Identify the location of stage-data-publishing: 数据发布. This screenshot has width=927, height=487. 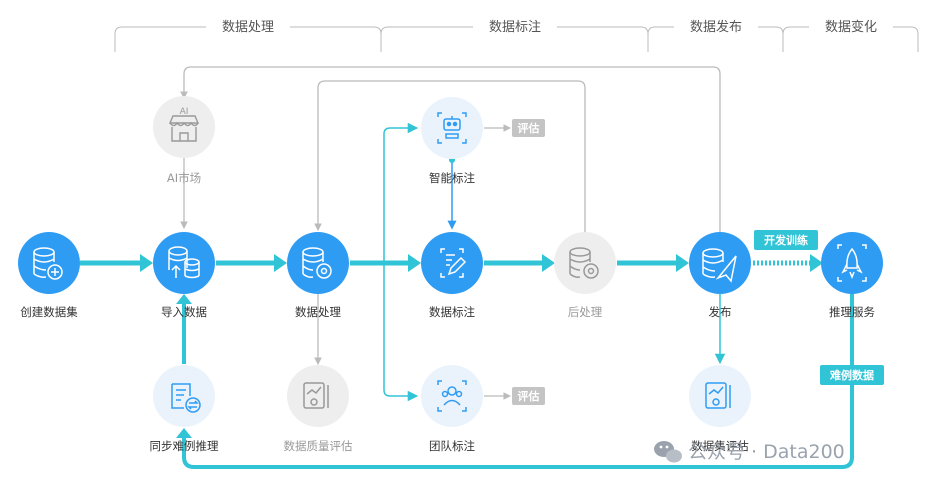
(716, 27).